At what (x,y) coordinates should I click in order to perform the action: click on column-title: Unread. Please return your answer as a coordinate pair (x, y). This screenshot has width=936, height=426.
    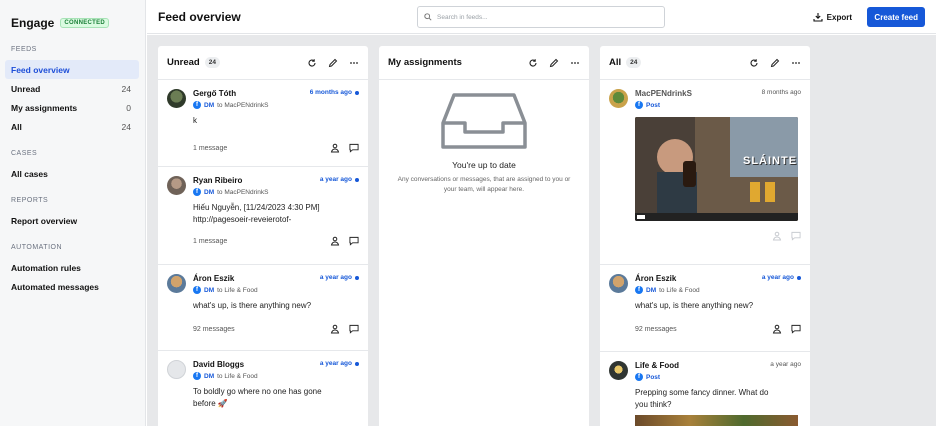
    Looking at the image, I should click on (183, 62).